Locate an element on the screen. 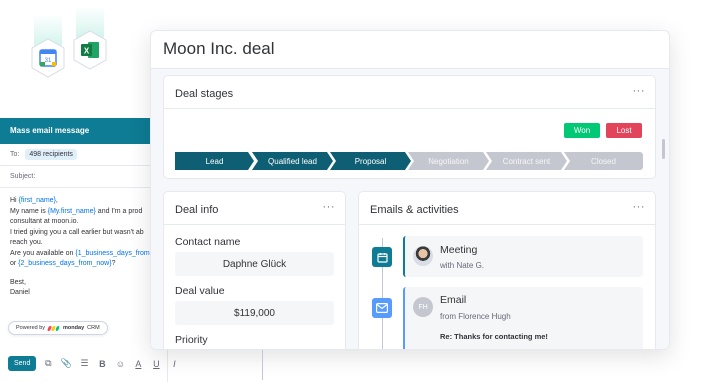  stage-closed: Closed is located at coordinates (603, 161).